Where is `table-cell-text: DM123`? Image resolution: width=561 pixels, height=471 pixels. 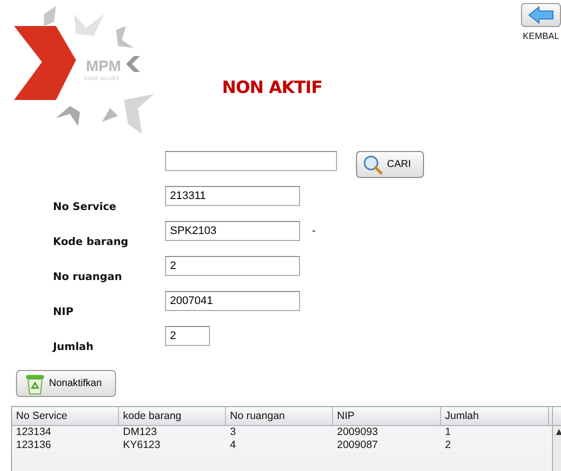
table-cell-text: DM123 is located at coordinates (140, 432).